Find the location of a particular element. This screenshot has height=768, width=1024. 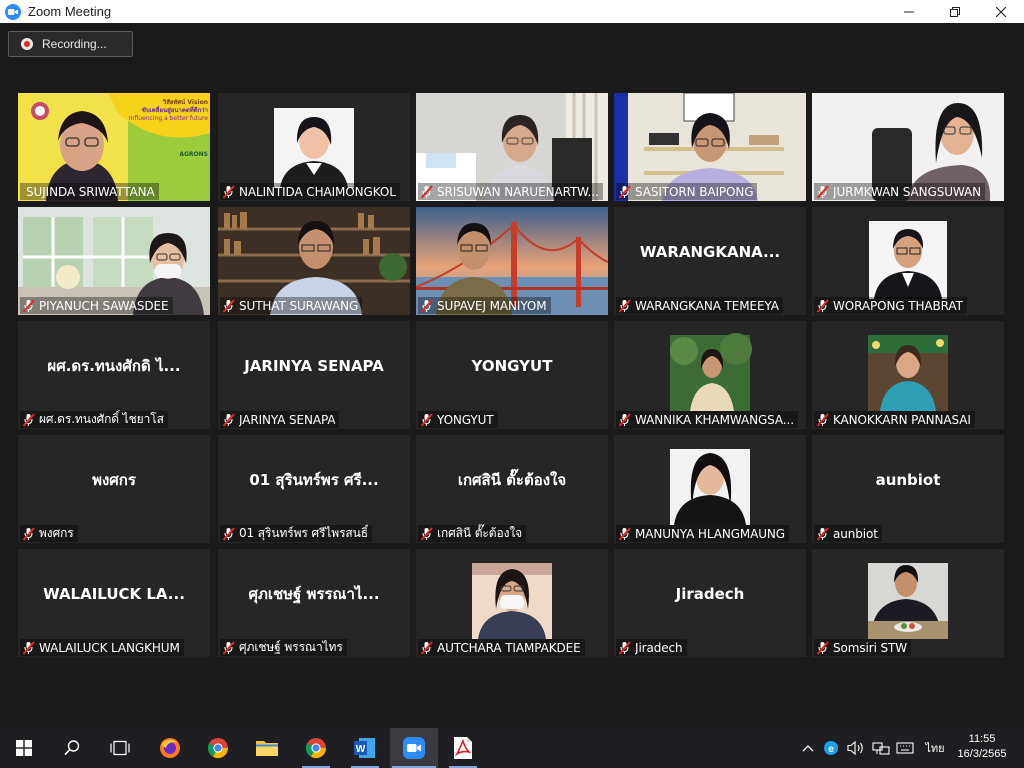

participant-tile: พงศกร พงศกร is located at coordinates (114, 489).